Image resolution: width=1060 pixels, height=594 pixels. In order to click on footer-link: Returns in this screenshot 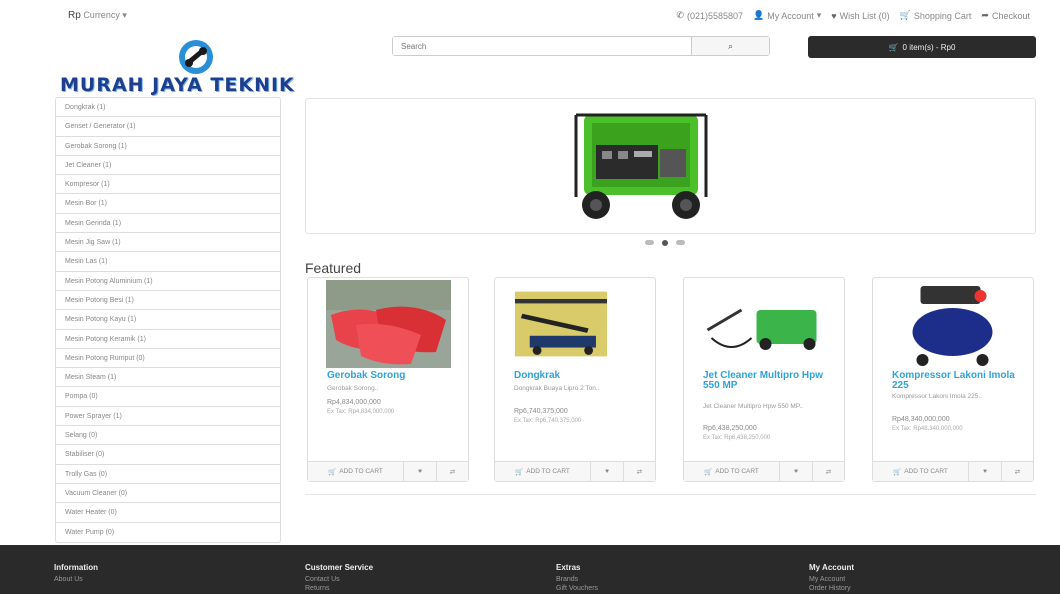, I will do `click(339, 588)`.